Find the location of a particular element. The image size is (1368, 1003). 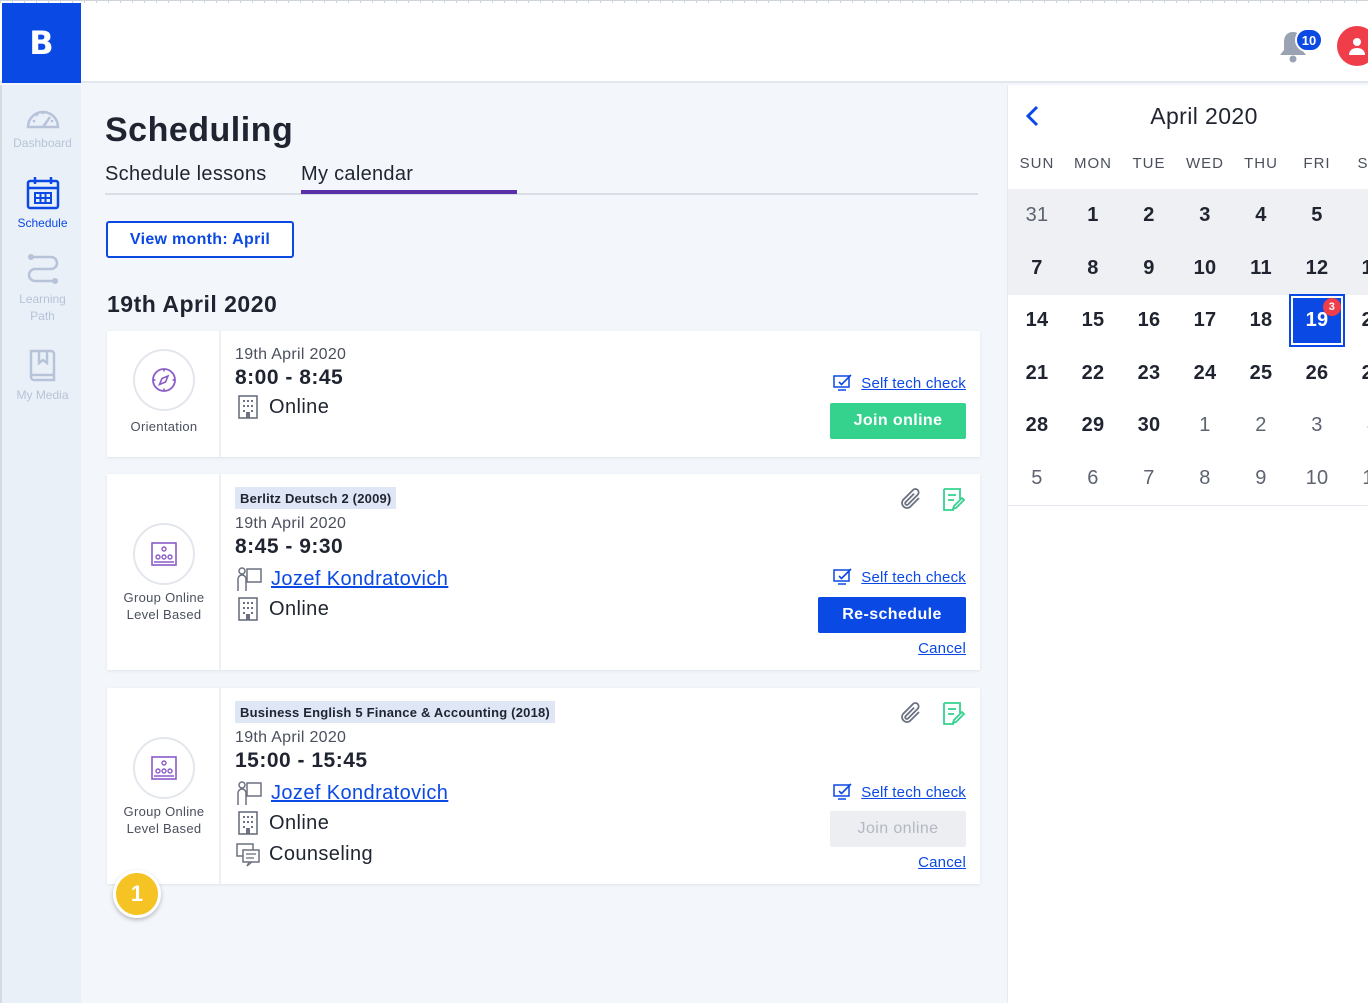

lesson-location: Online is located at coordinates (282, 407).